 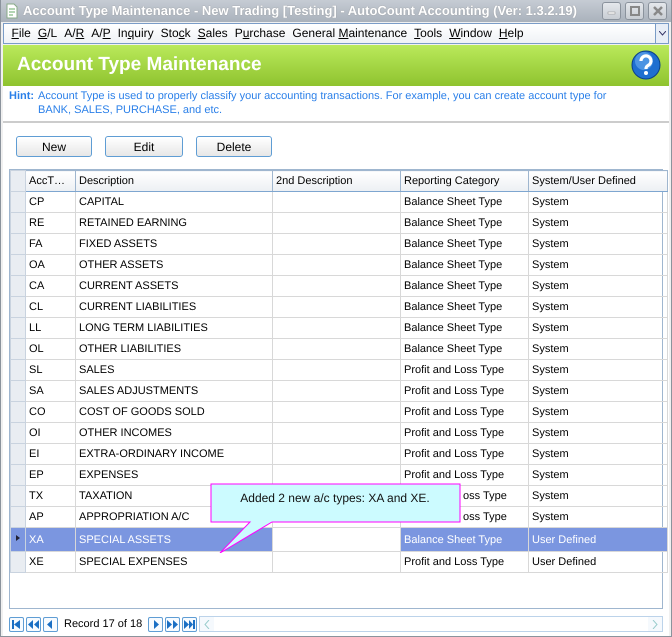 What do you see at coordinates (646, 65) in the screenshot?
I see `help-icon` at bounding box center [646, 65].